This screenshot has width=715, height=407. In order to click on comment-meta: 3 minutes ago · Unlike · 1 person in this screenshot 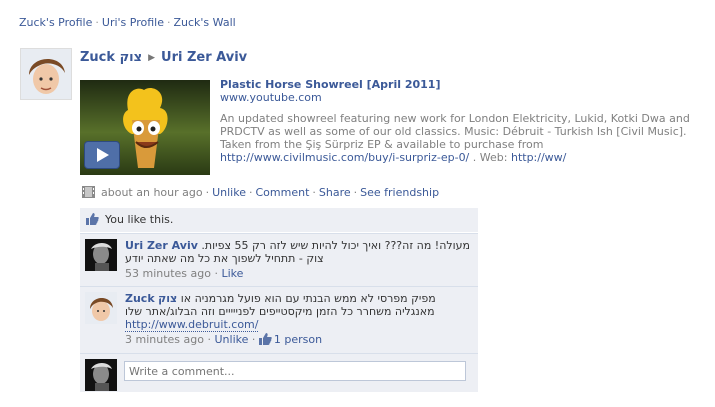, I will do `click(224, 339)`.